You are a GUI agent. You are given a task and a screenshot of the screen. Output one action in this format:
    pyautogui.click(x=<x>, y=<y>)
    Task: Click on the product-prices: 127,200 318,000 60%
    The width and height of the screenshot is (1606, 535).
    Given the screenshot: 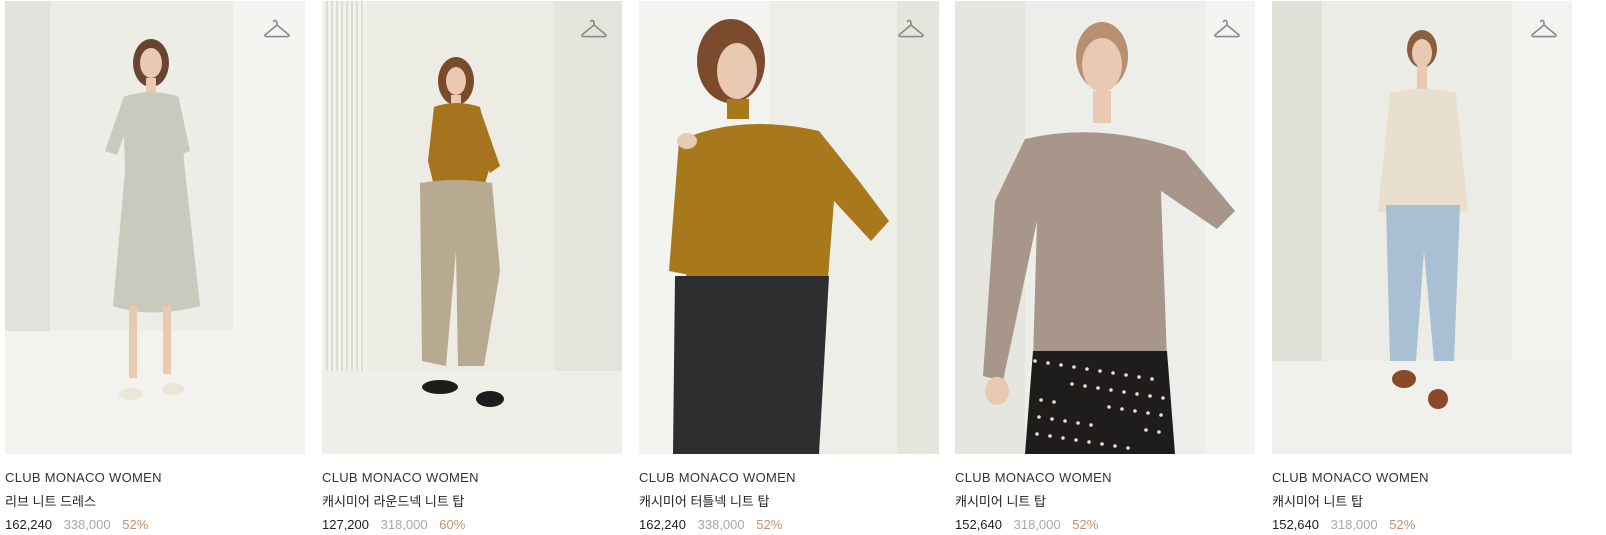 What is the action you would take?
    pyautogui.click(x=472, y=525)
    